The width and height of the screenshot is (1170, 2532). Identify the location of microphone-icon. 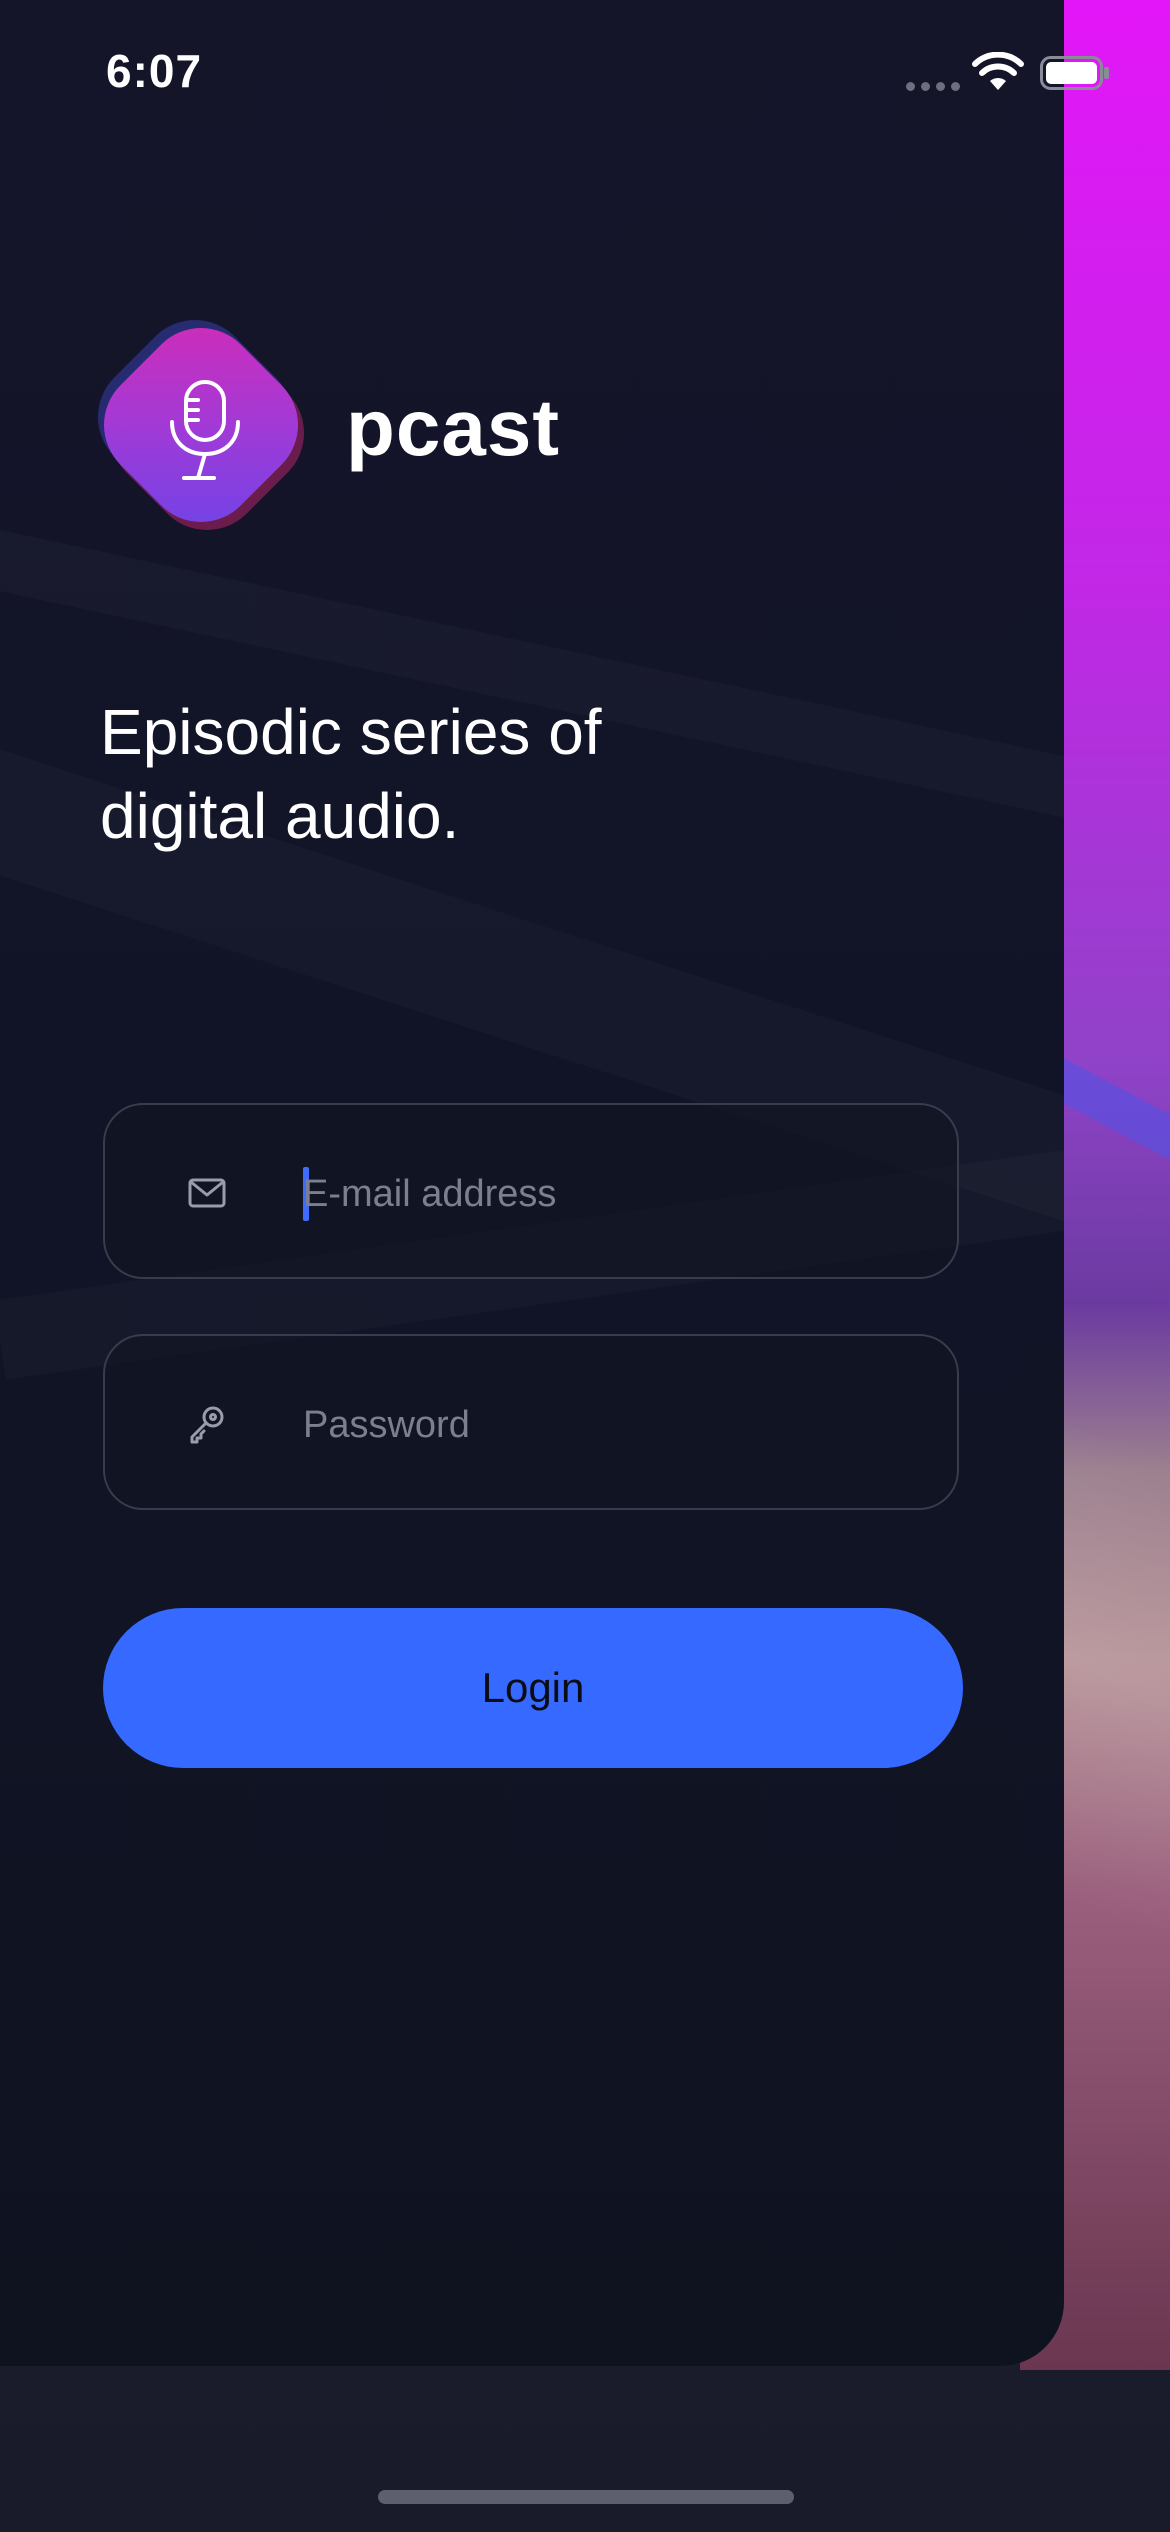
(205, 430).